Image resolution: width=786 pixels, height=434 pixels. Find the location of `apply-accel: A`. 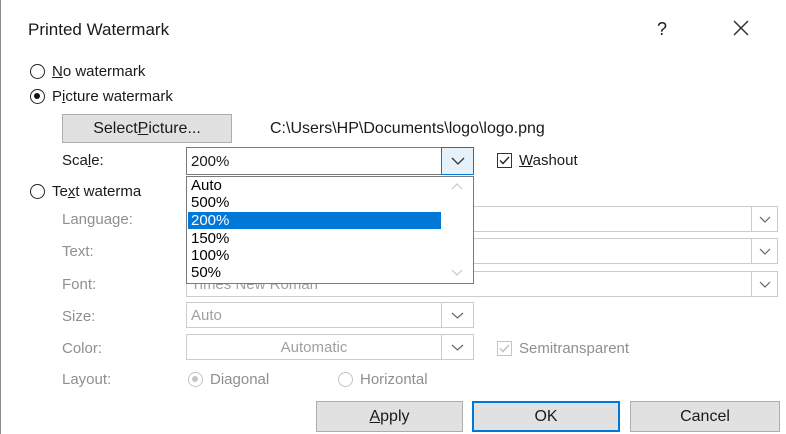

apply-accel: A is located at coordinates (375, 416).